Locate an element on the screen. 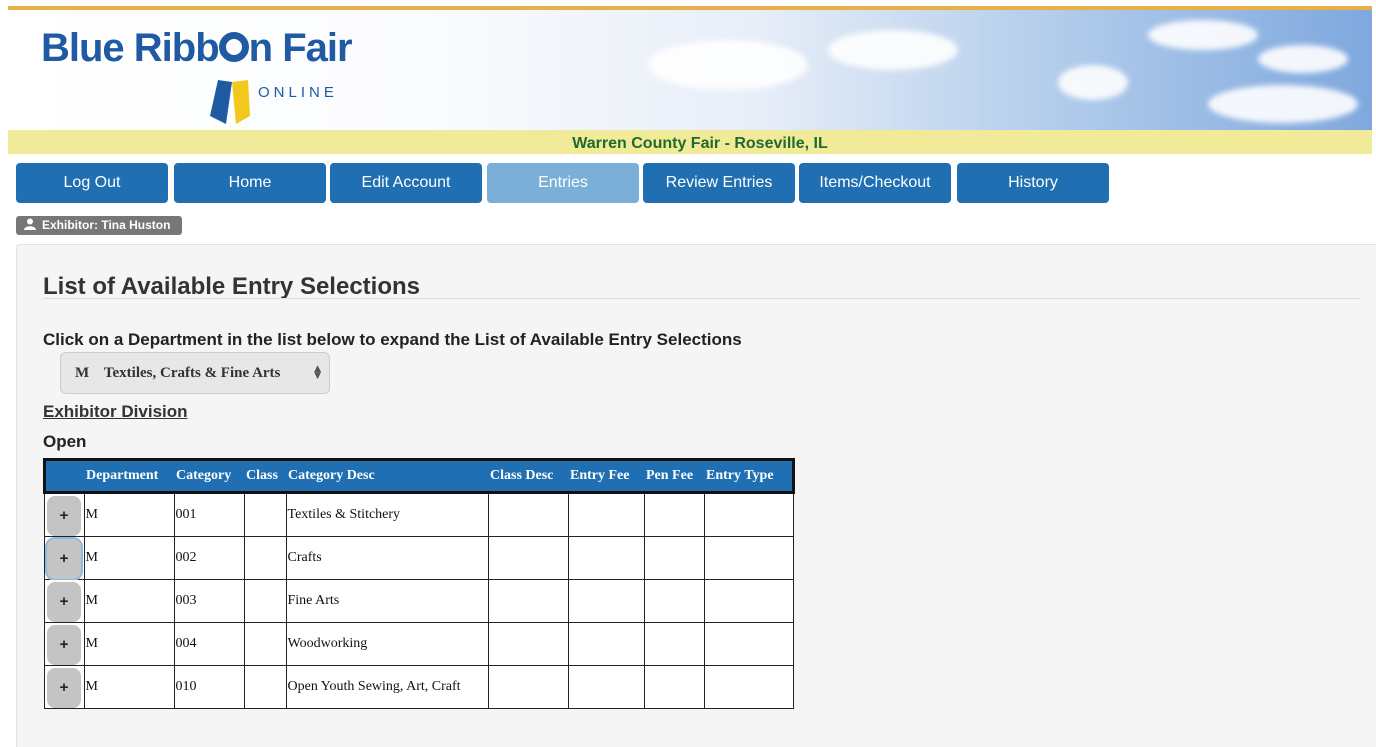 Image resolution: width=1376 pixels, height=747 pixels. category-desc-cell: Woodworking is located at coordinates (387, 644).